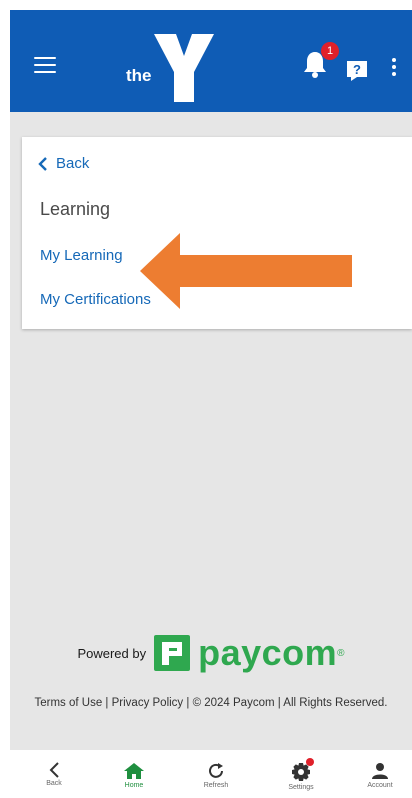 The image size is (412, 798). Describe the element at coordinates (134, 771) in the screenshot. I see `home-icon` at that location.